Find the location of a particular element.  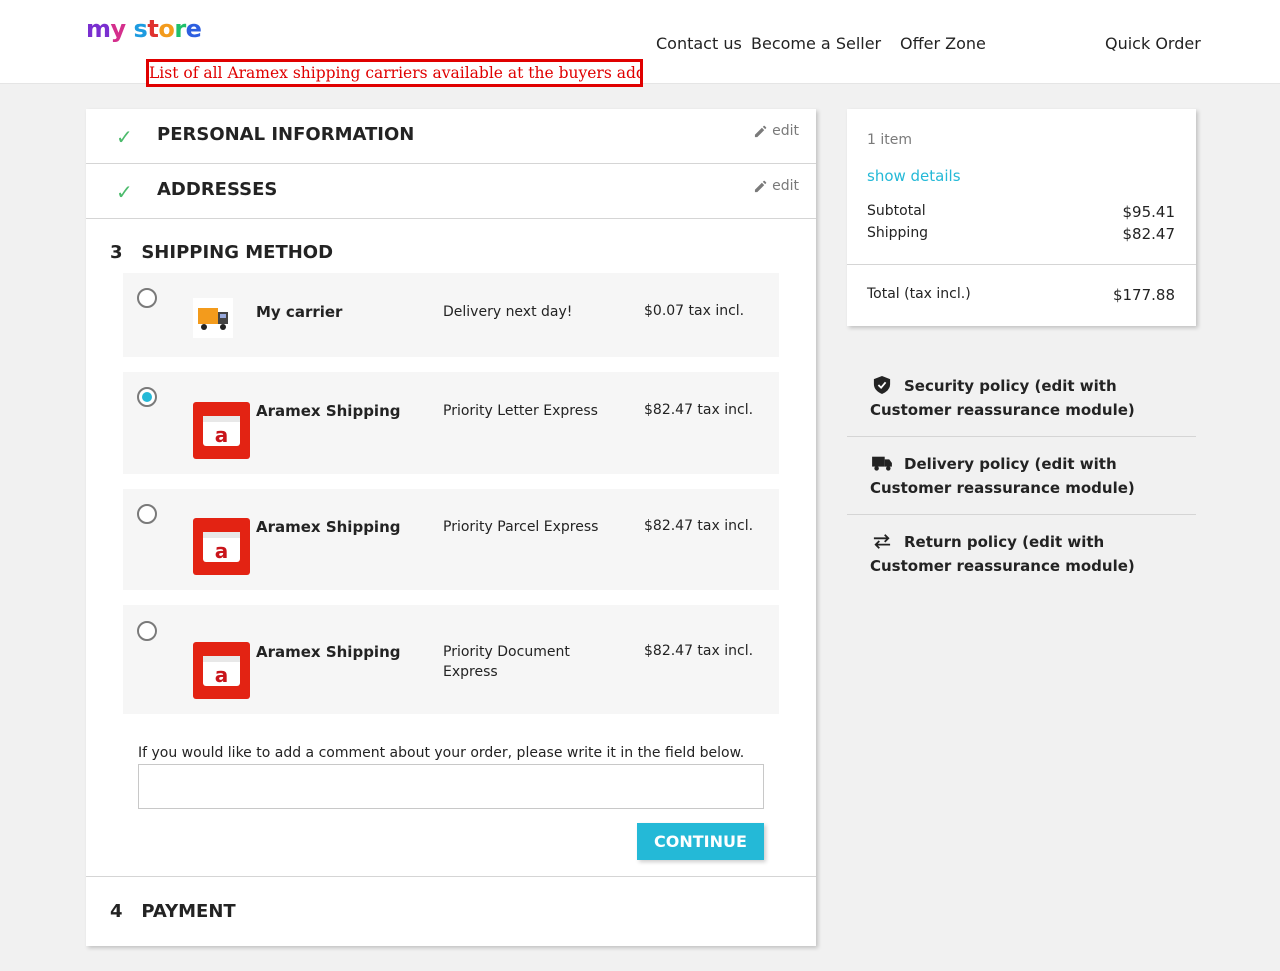

total-line: Total (tax incl.) $177.88 is located at coordinates (1021, 295).